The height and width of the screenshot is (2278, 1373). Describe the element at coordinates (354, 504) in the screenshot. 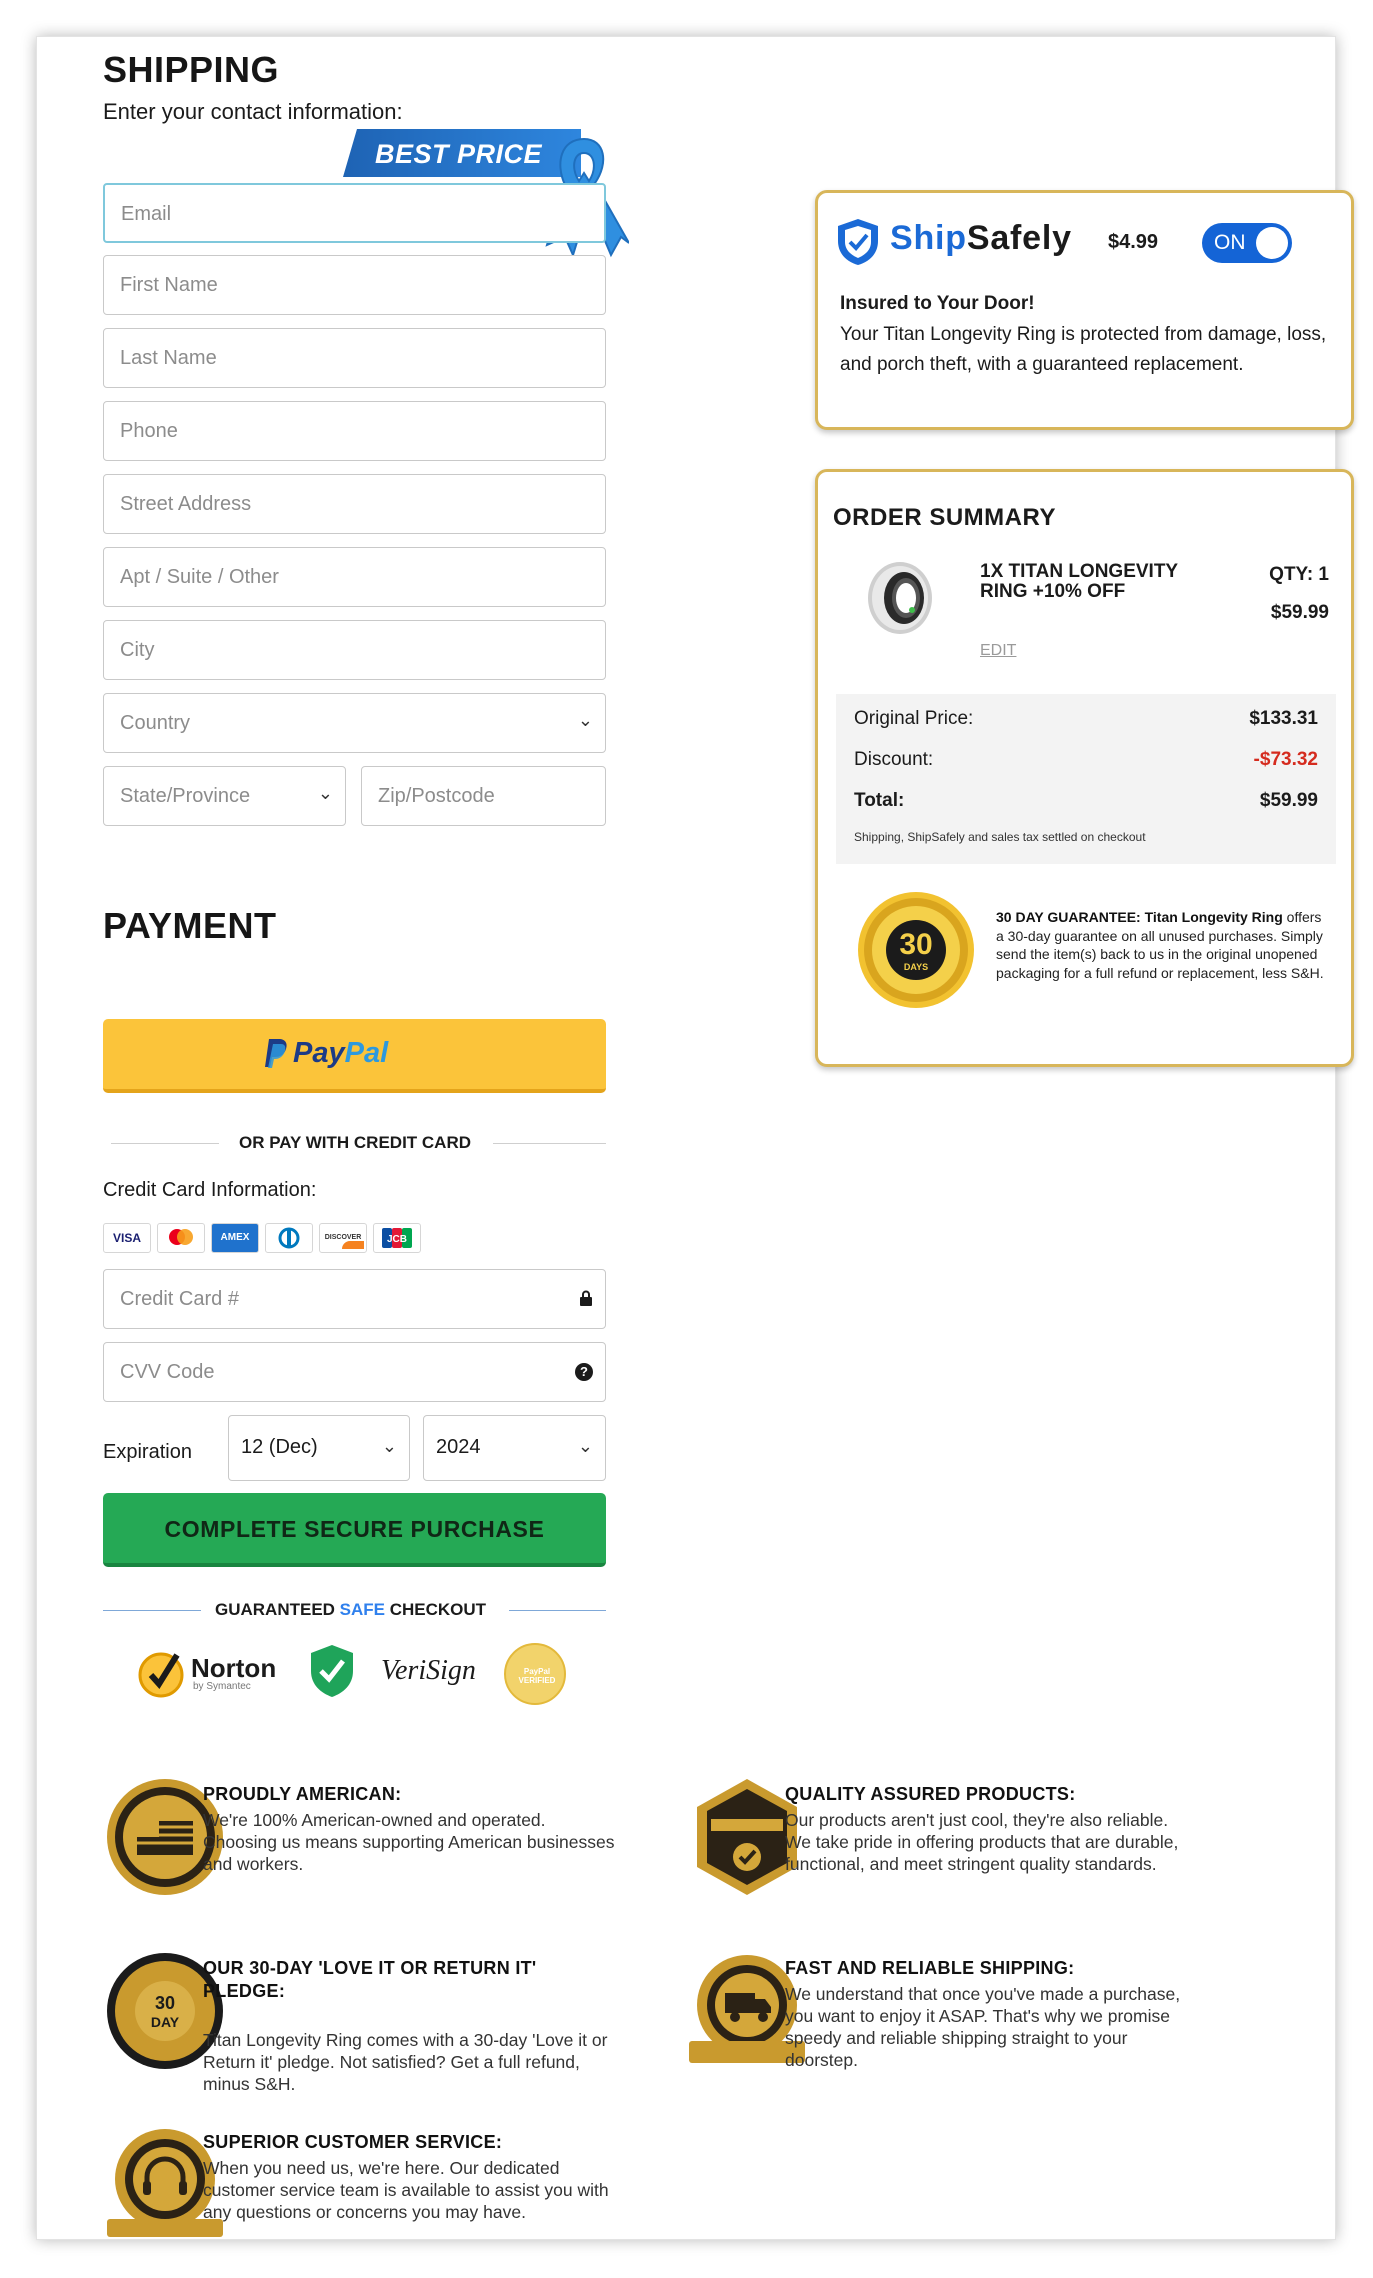

I see `street-address-field: Street Address` at that location.